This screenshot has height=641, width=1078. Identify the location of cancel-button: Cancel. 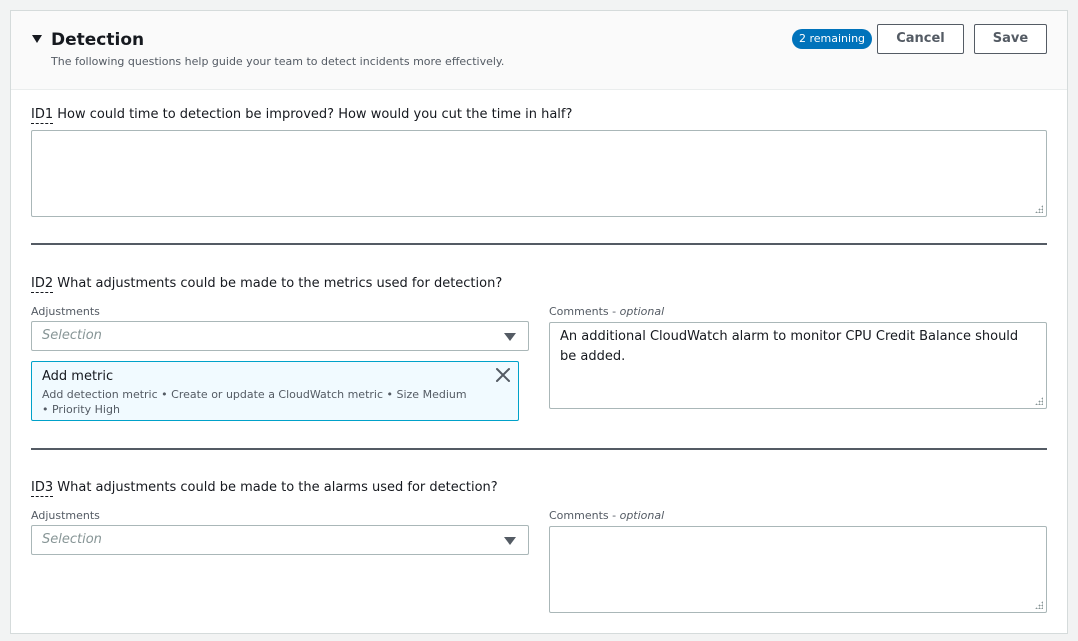
(920, 39).